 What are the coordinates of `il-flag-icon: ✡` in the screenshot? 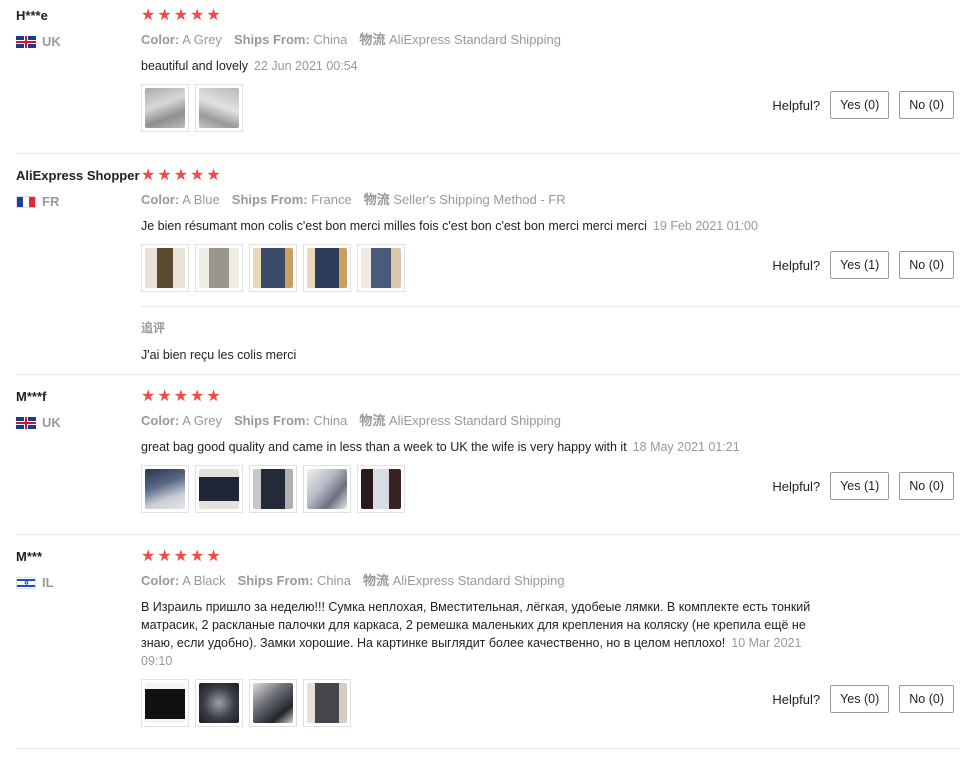 It's located at (26, 582).